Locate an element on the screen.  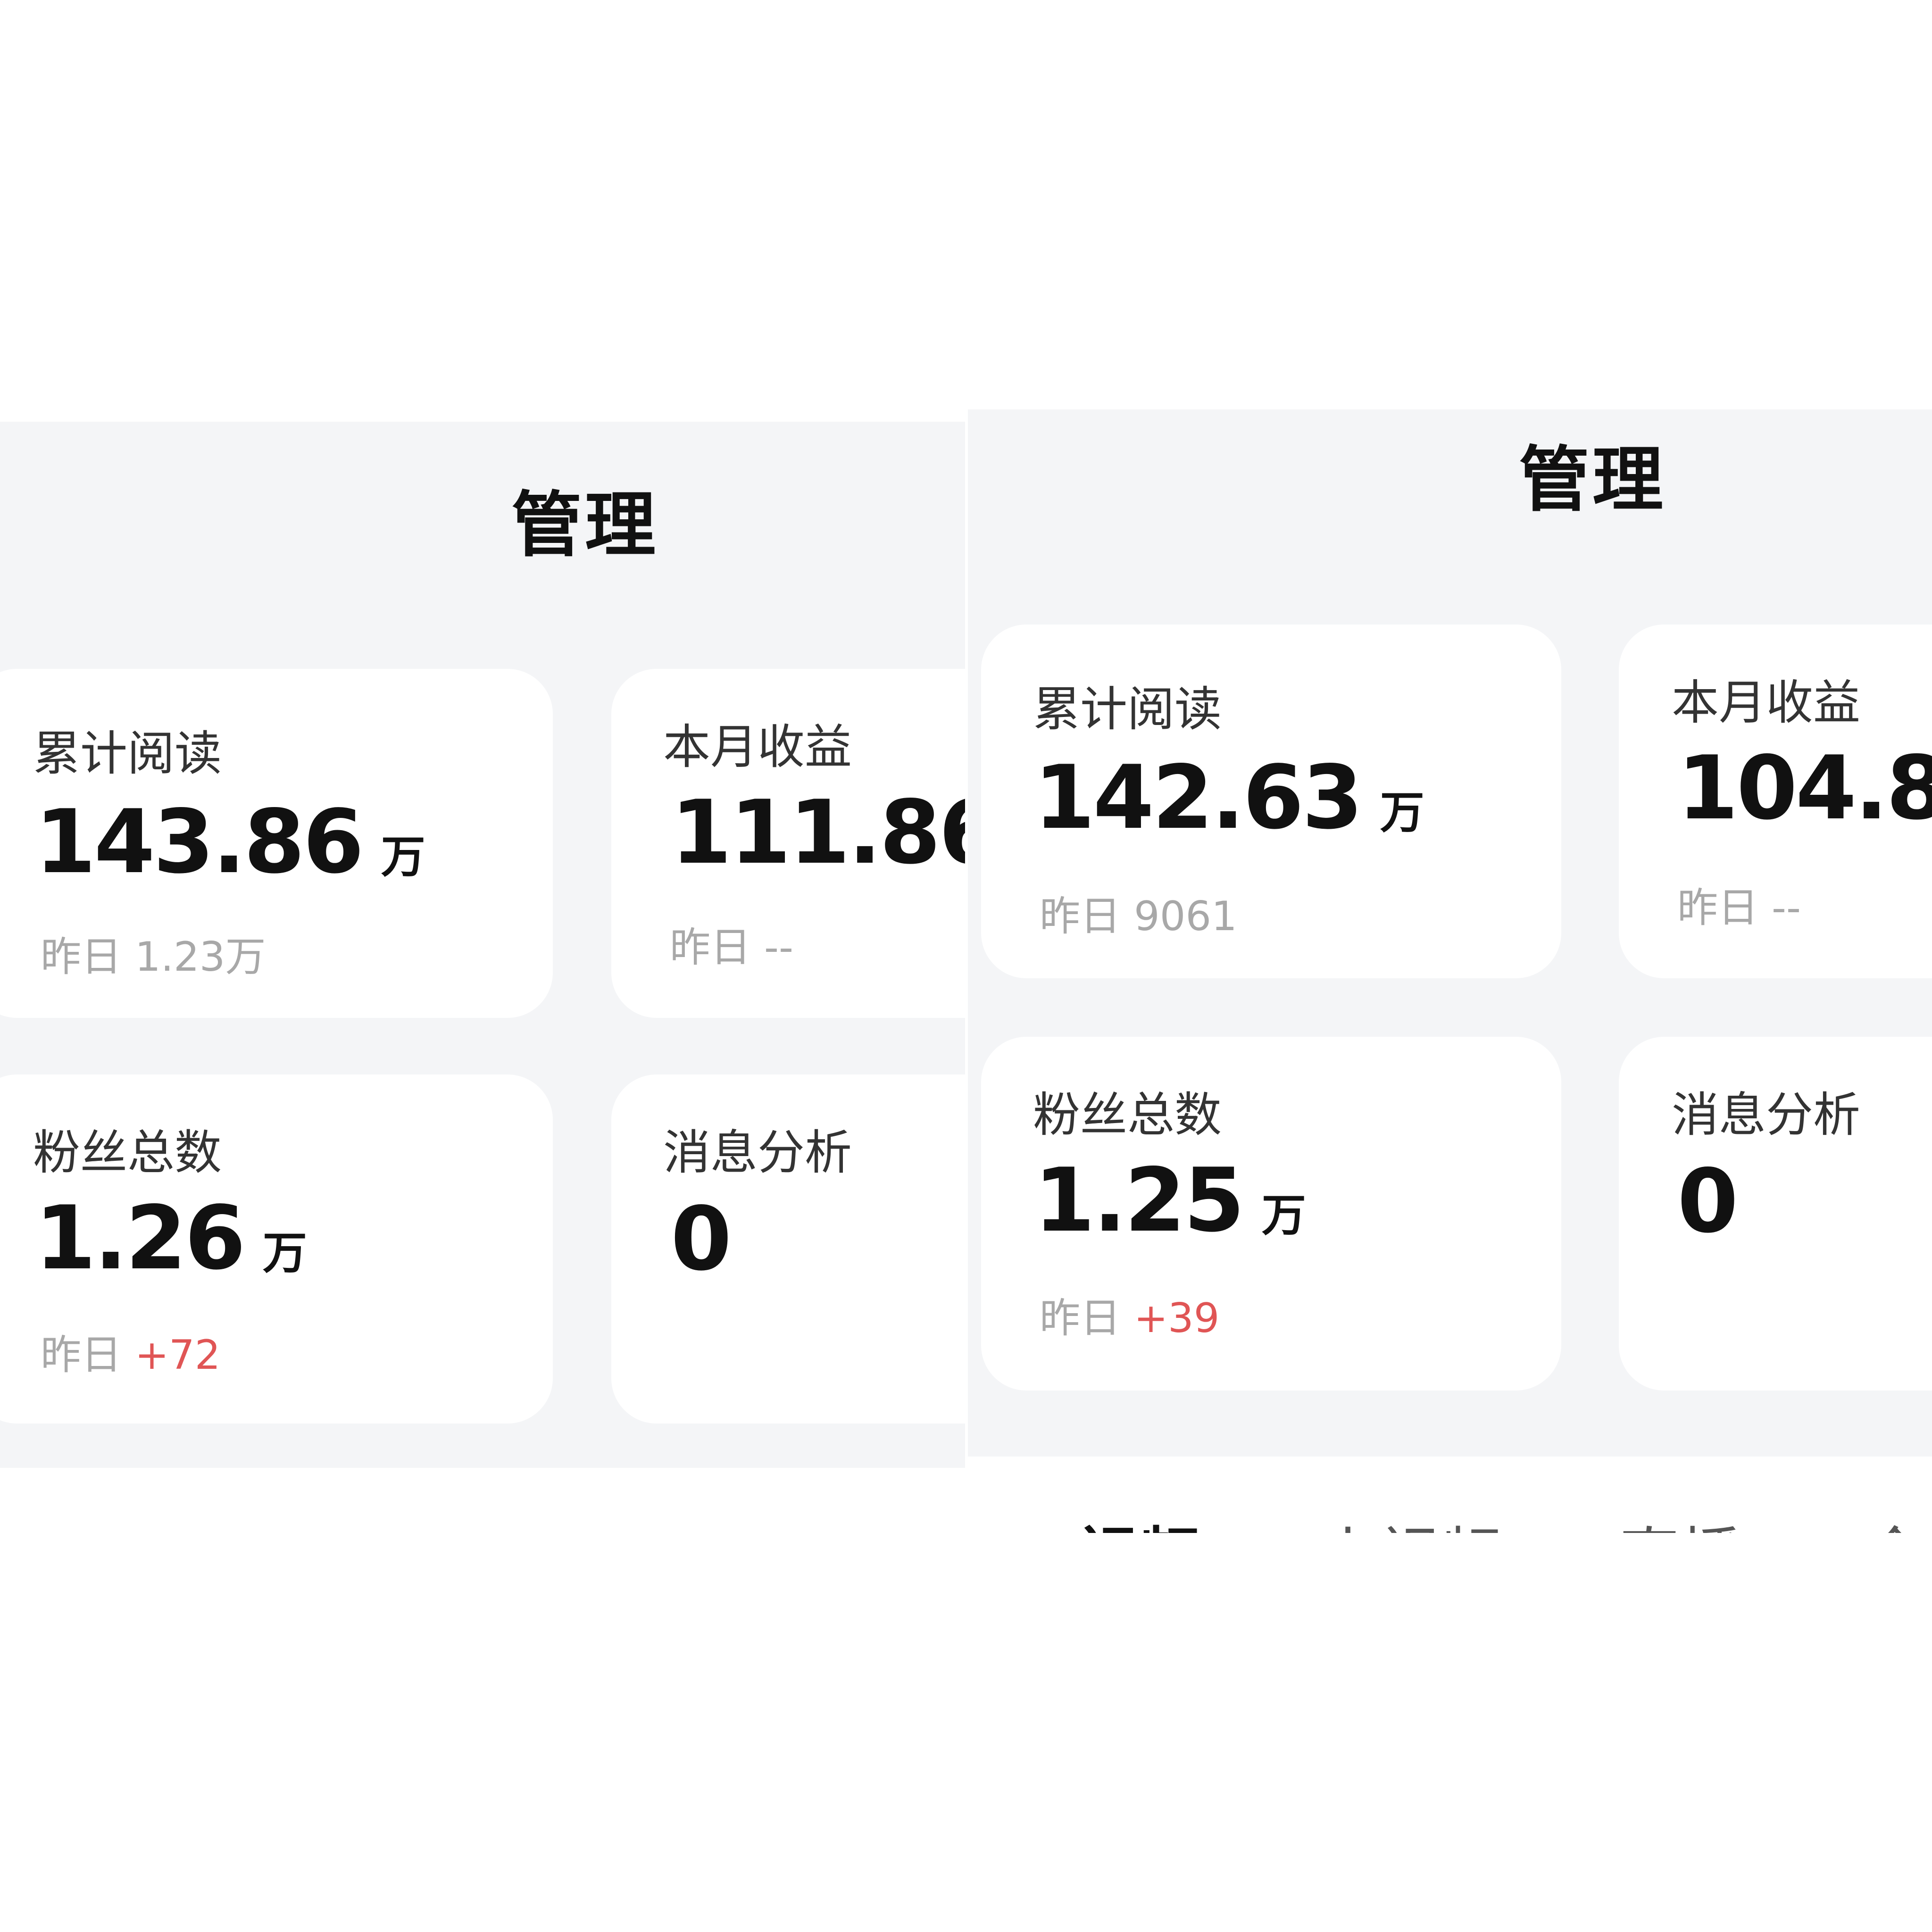
stat-card-monthly-income: 本月收益 104.86 昨日 -- is located at coordinates (1775, 801).